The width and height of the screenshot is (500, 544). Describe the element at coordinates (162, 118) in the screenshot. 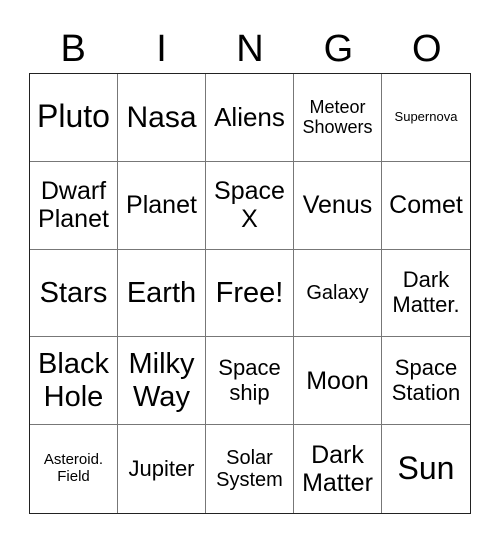

I see `bingo-cell: Nasa` at that location.